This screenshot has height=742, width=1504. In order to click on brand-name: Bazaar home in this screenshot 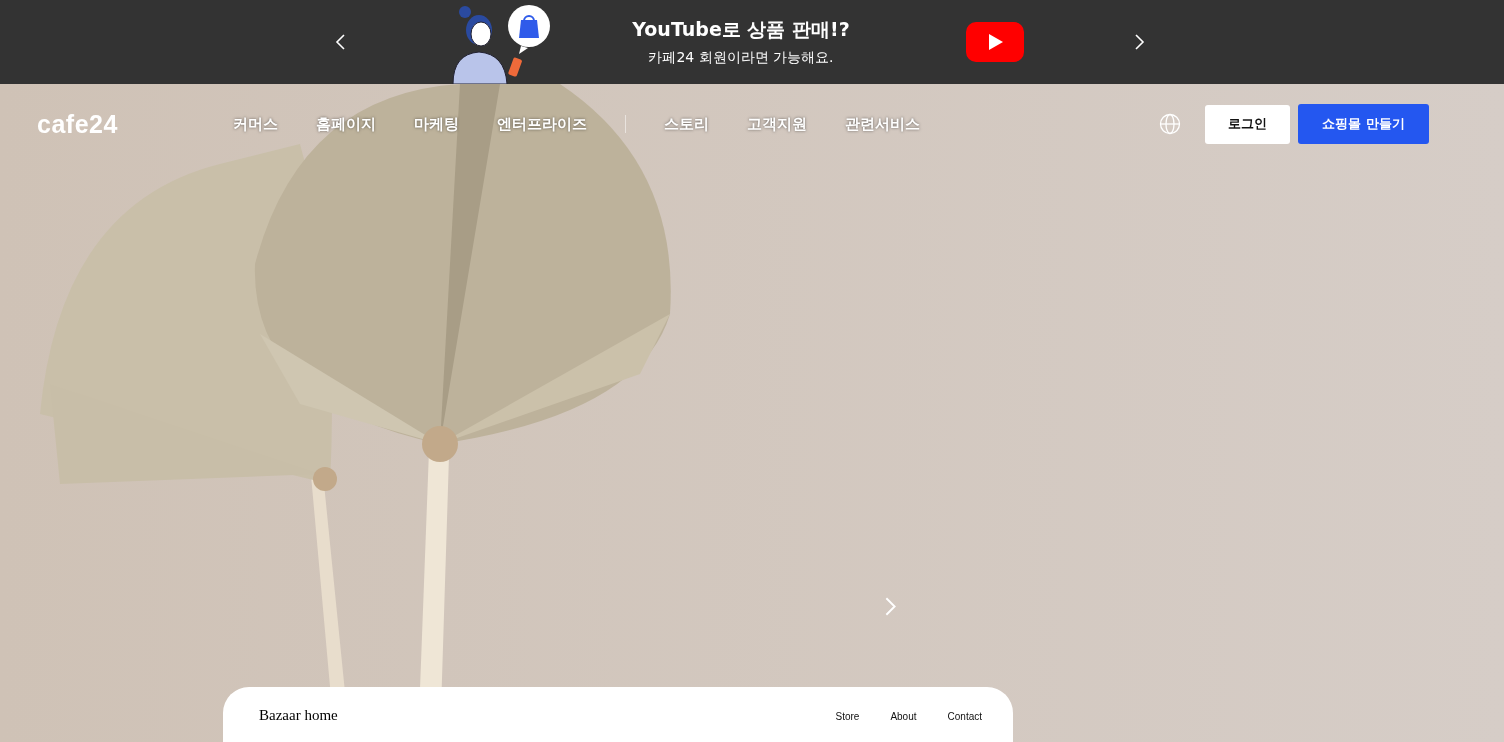, I will do `click(298, 715)`.